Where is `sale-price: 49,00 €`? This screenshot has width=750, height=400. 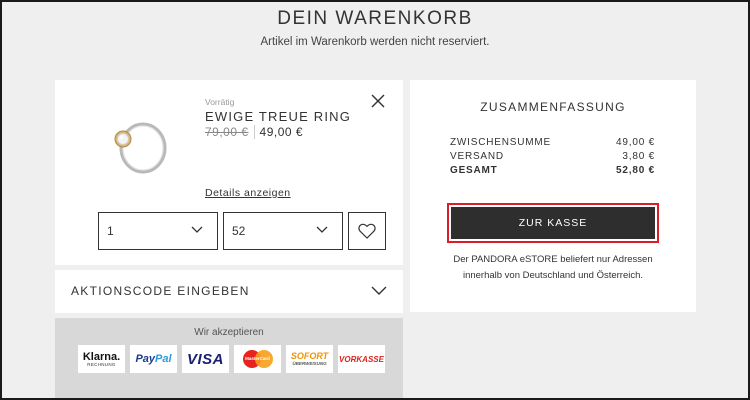
sale-price: 49,00 € is located at coordinates (281, 132).